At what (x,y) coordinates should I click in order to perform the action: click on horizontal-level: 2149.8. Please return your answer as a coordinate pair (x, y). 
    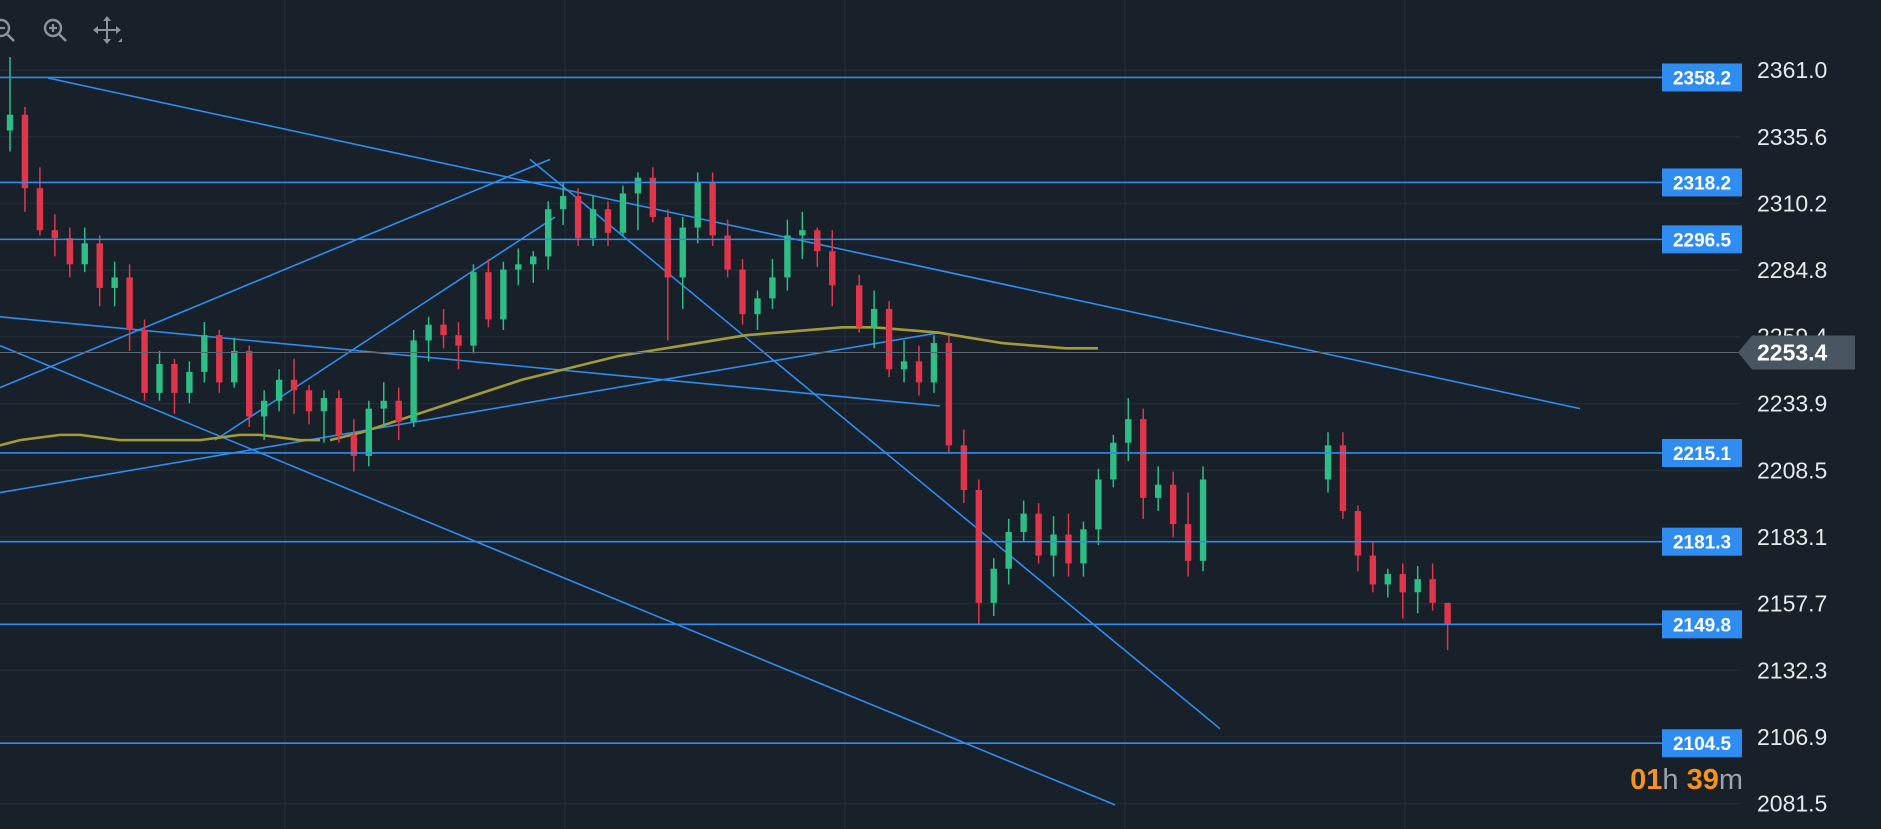
    Looking at the image, I should click on (871, 624).